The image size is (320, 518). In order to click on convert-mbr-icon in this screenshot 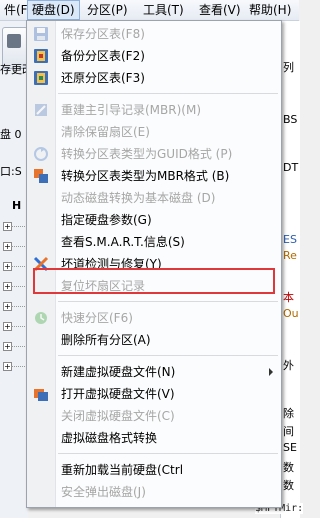, I will do `click(41, 176)`.